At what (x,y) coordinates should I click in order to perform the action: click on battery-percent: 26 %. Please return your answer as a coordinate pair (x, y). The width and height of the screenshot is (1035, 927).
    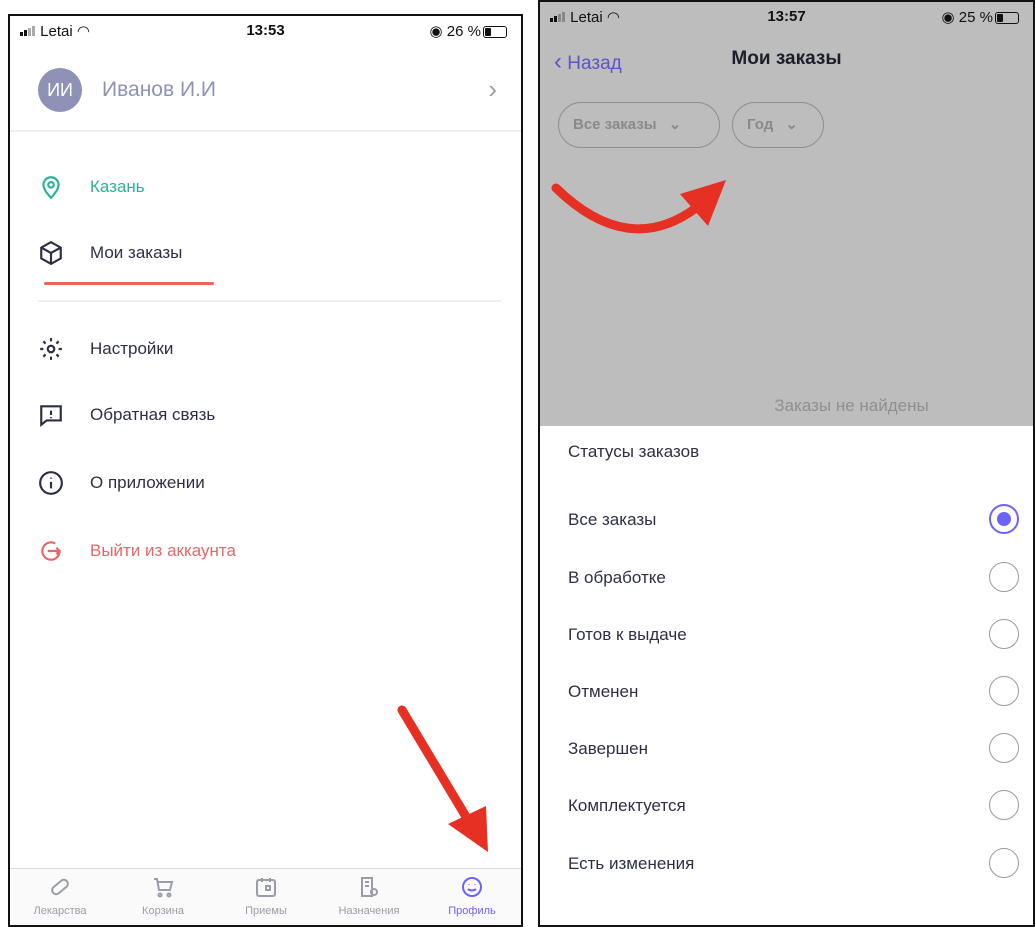
    Looking at the image, I should click on (463, 31).